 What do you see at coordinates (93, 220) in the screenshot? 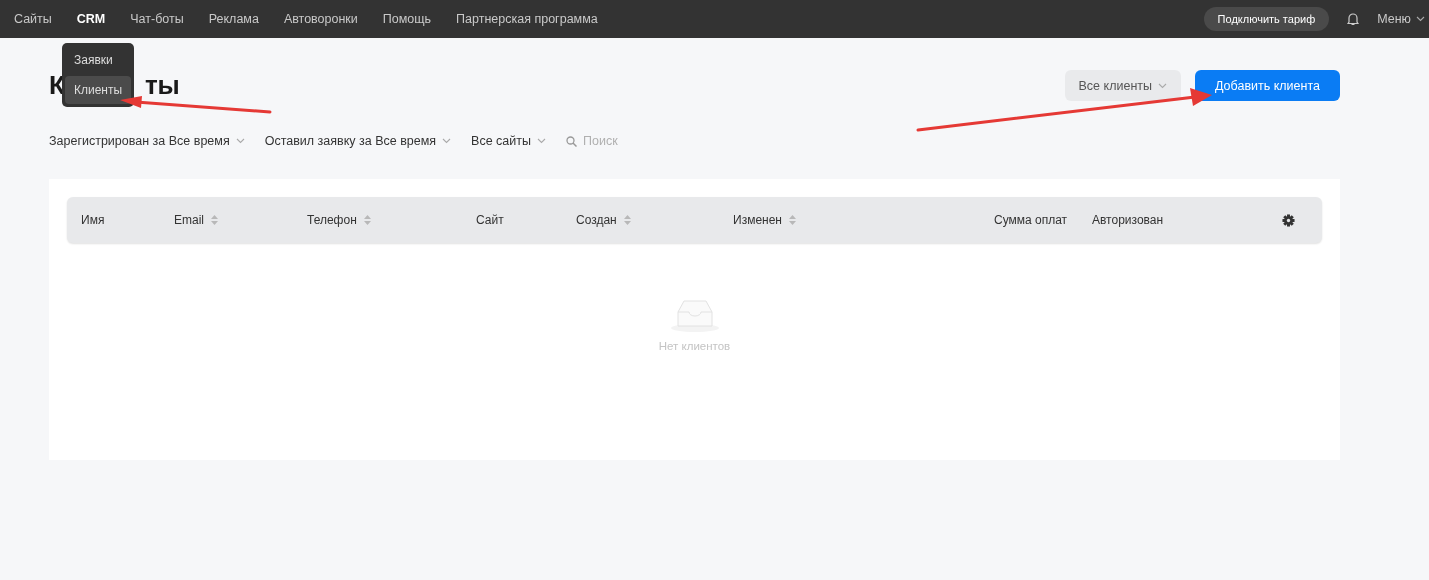
I see `column-header: Имя` at bounding box center [93, 220].